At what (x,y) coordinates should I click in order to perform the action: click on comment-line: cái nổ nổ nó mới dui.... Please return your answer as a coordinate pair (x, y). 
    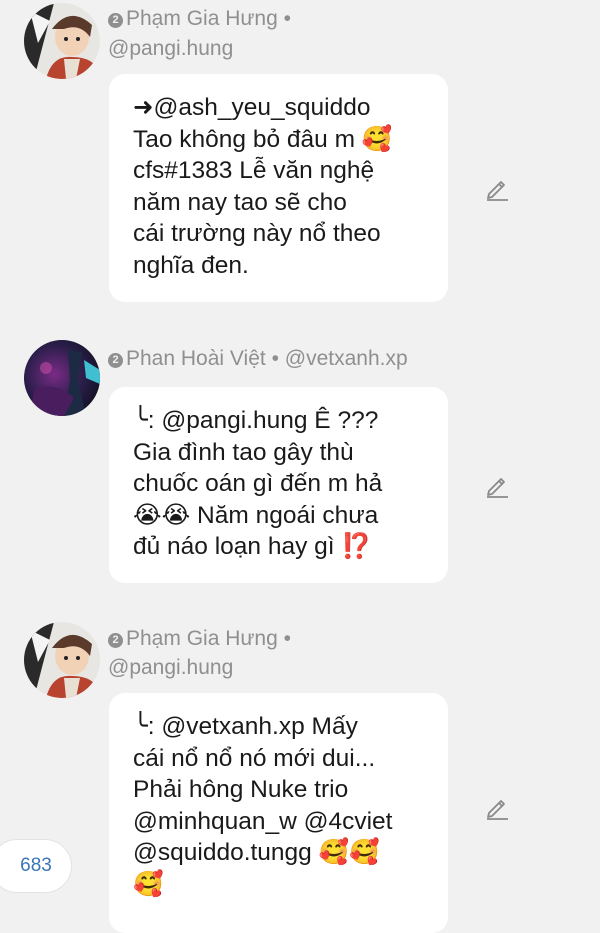
    Looking at the image, I should click on (254, 758).